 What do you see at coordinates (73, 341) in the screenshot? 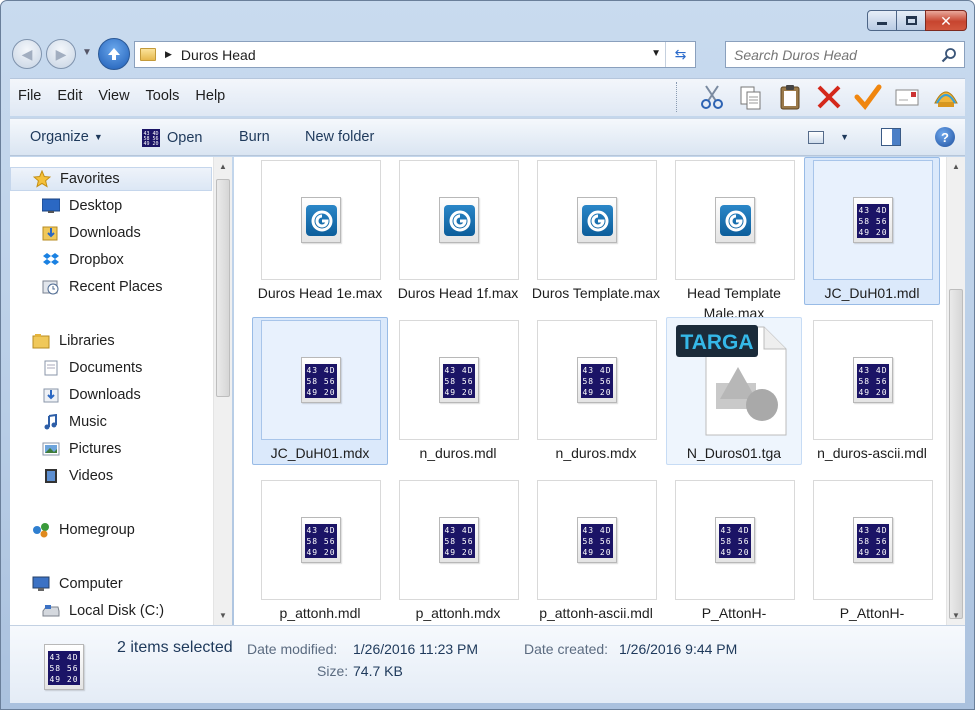
I see `nav-libraries: Libraries` at bounding box center [73, 341].